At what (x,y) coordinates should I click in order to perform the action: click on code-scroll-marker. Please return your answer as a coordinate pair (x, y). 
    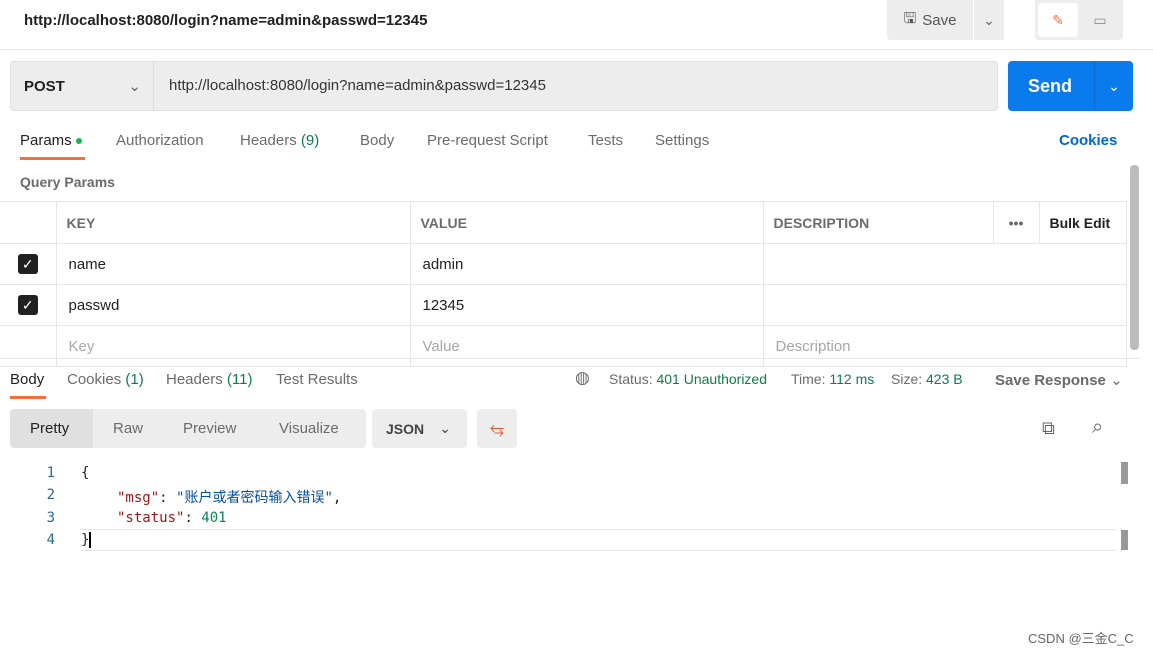
    Looking at the image, I should click on (1124, 540).